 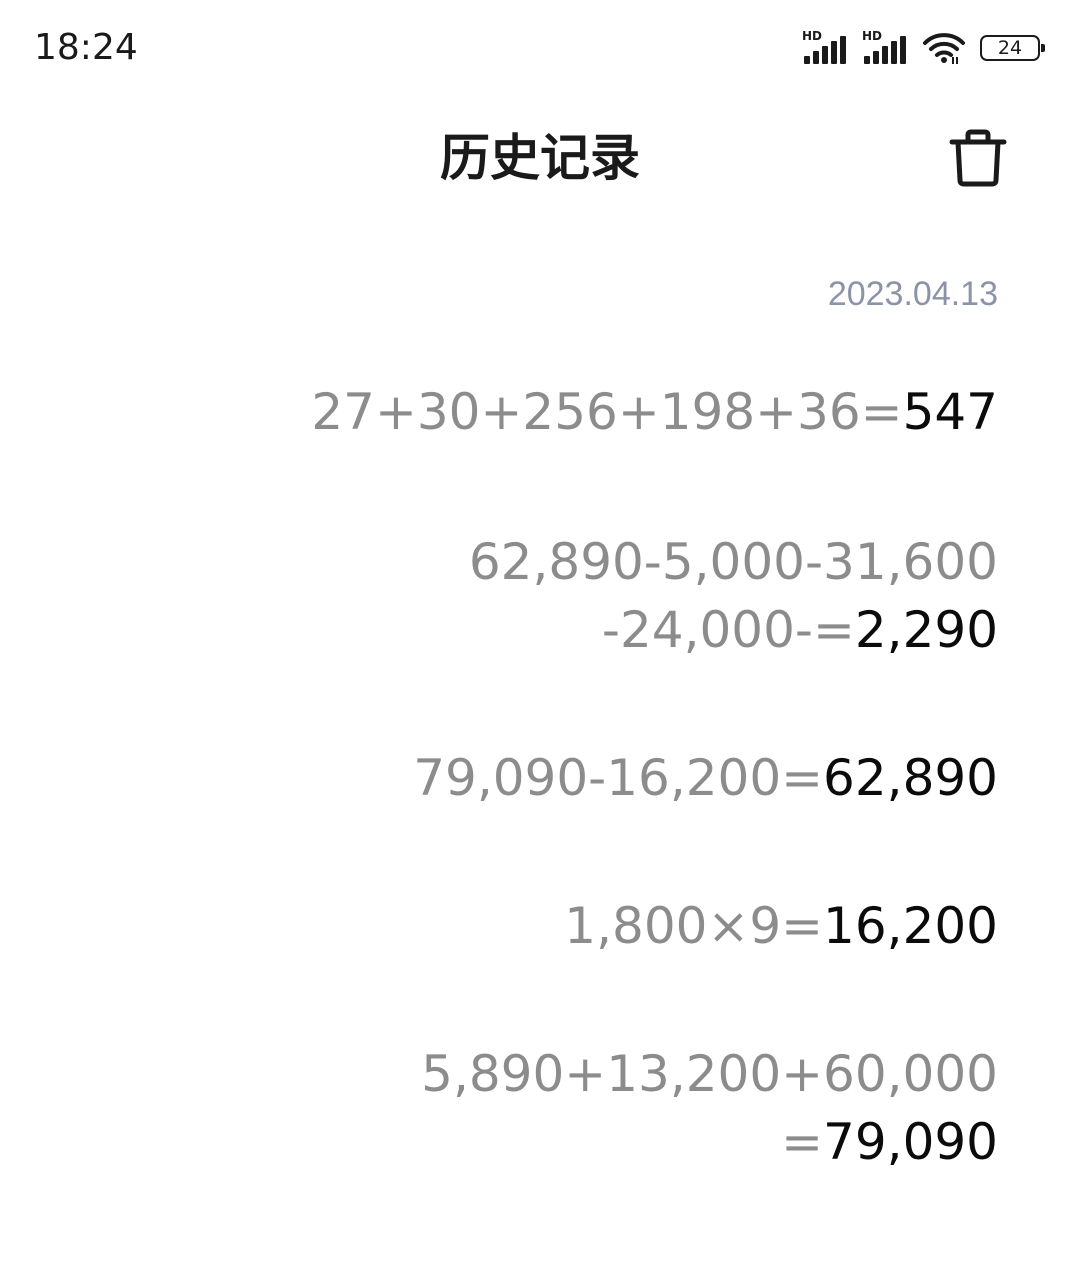 I want to click on history-entry: 62,890-5,000-31,600 -24,000-=2,290, so click(x=733, y=596).